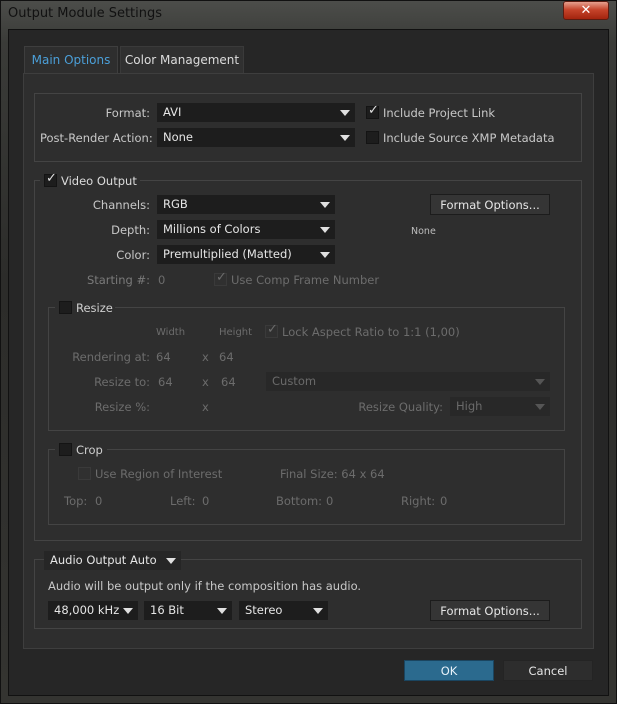 The image size is (617, 704). Describe the element at coordinates (133, 255) in the screenshot. I see `color-label: Color:` at that location.